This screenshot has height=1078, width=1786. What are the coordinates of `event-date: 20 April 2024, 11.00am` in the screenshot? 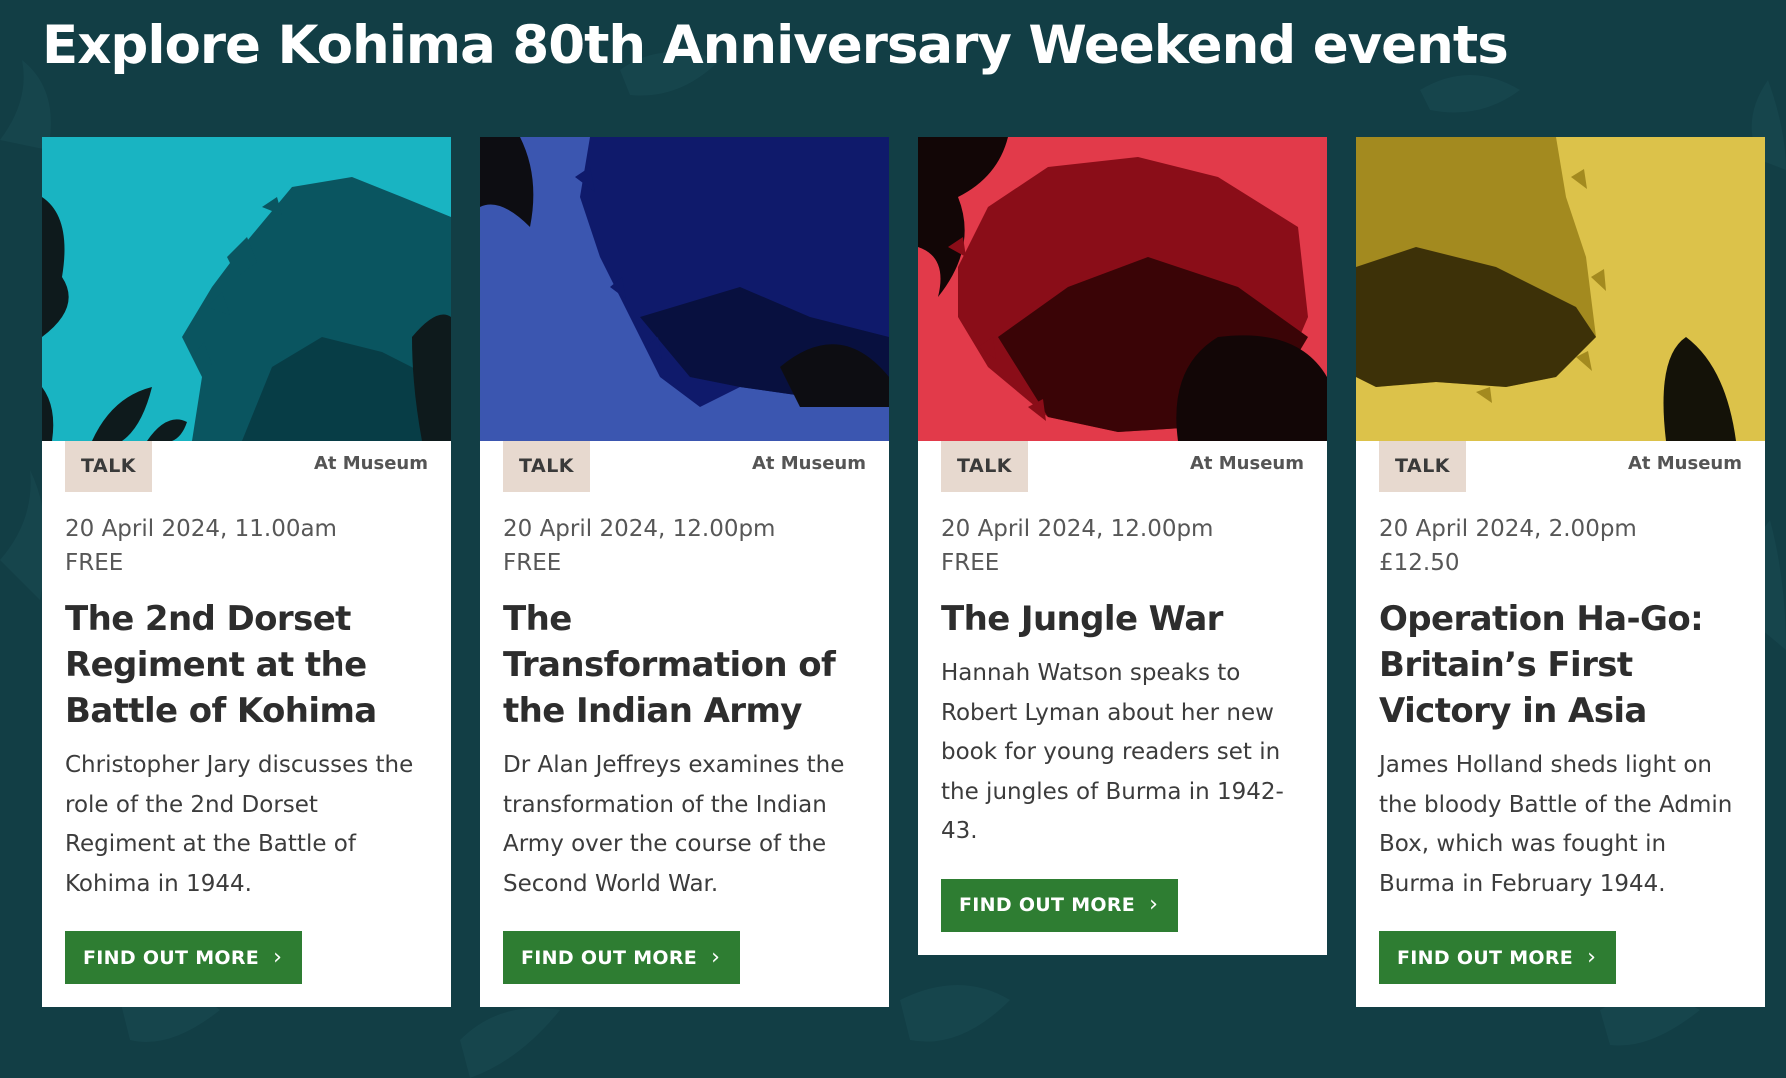 It's located at (201, 529).